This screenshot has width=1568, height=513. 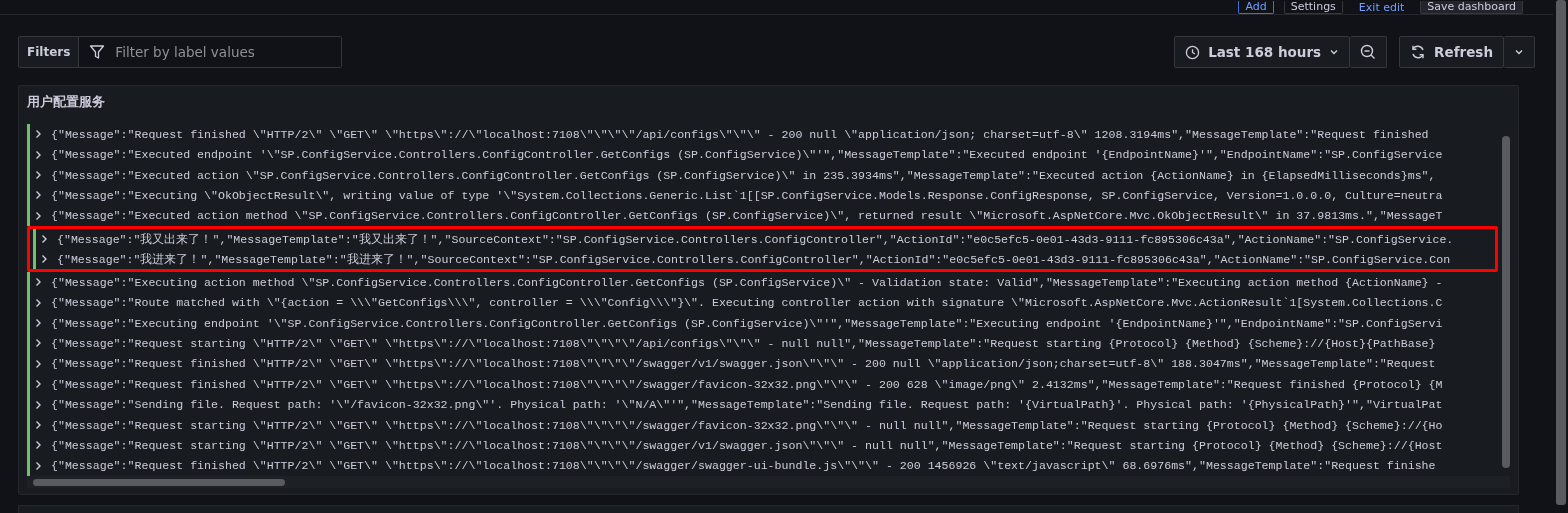 What do you see at coordinates (754, 259) in the screenshot?
I see `log-line: {"Message":"我进来了！","MessageTemplate":"我进来了！","SourceContext":"SP.ConfigService.Controllers.ConfigController","ActionId":"e0c5efc5-0e01-43d3-9111-fc895306c43a","ActionName":"SP.ConfigService.Con` at bounding box center [754, 259].